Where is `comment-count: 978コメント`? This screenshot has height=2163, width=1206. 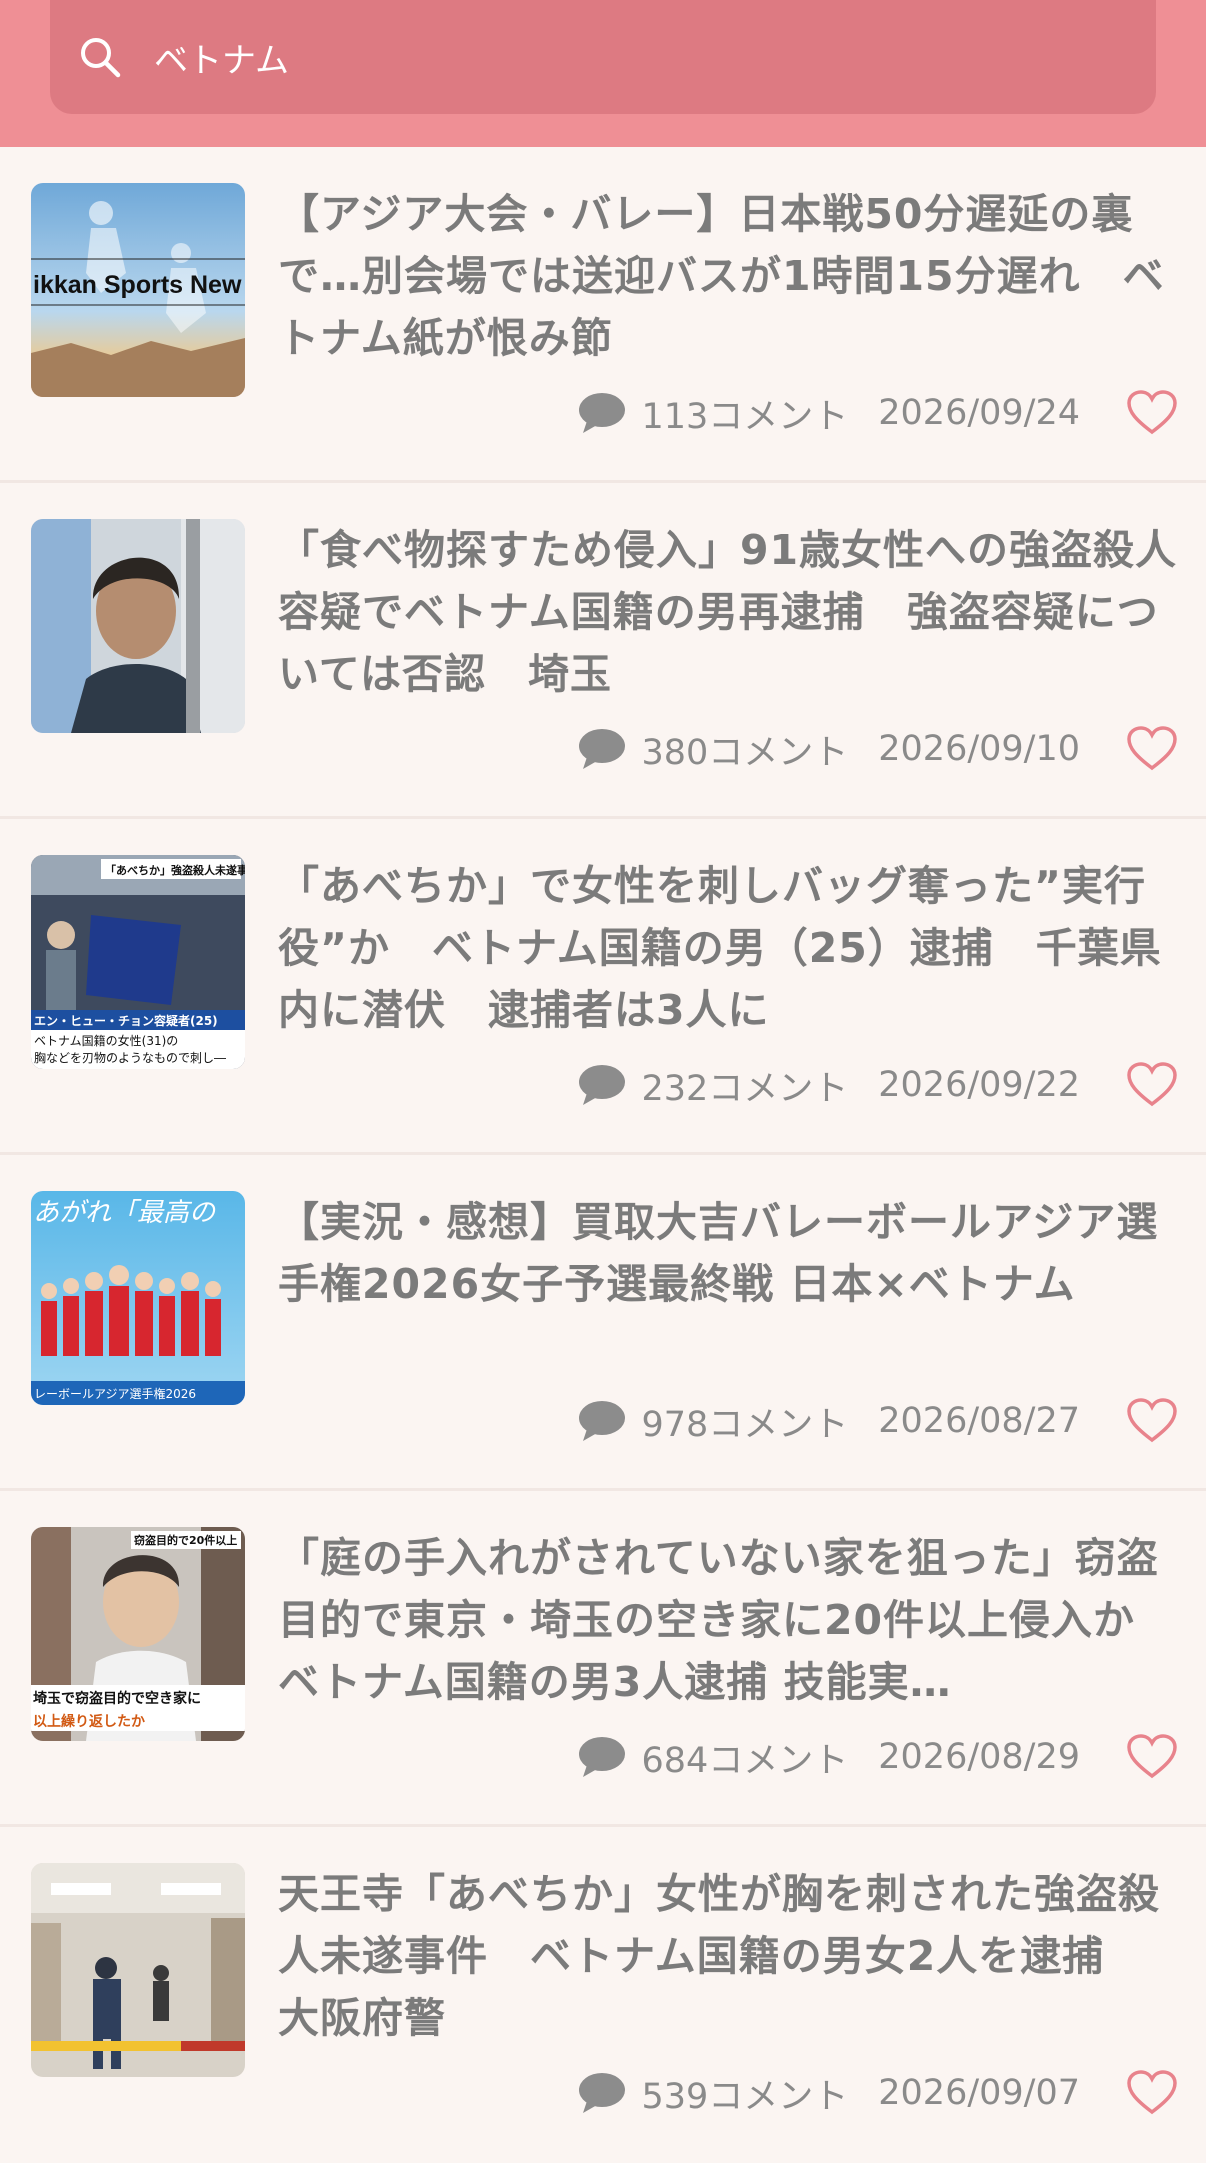 comment-count: 978コメント is located at coordinates (745, 1424).